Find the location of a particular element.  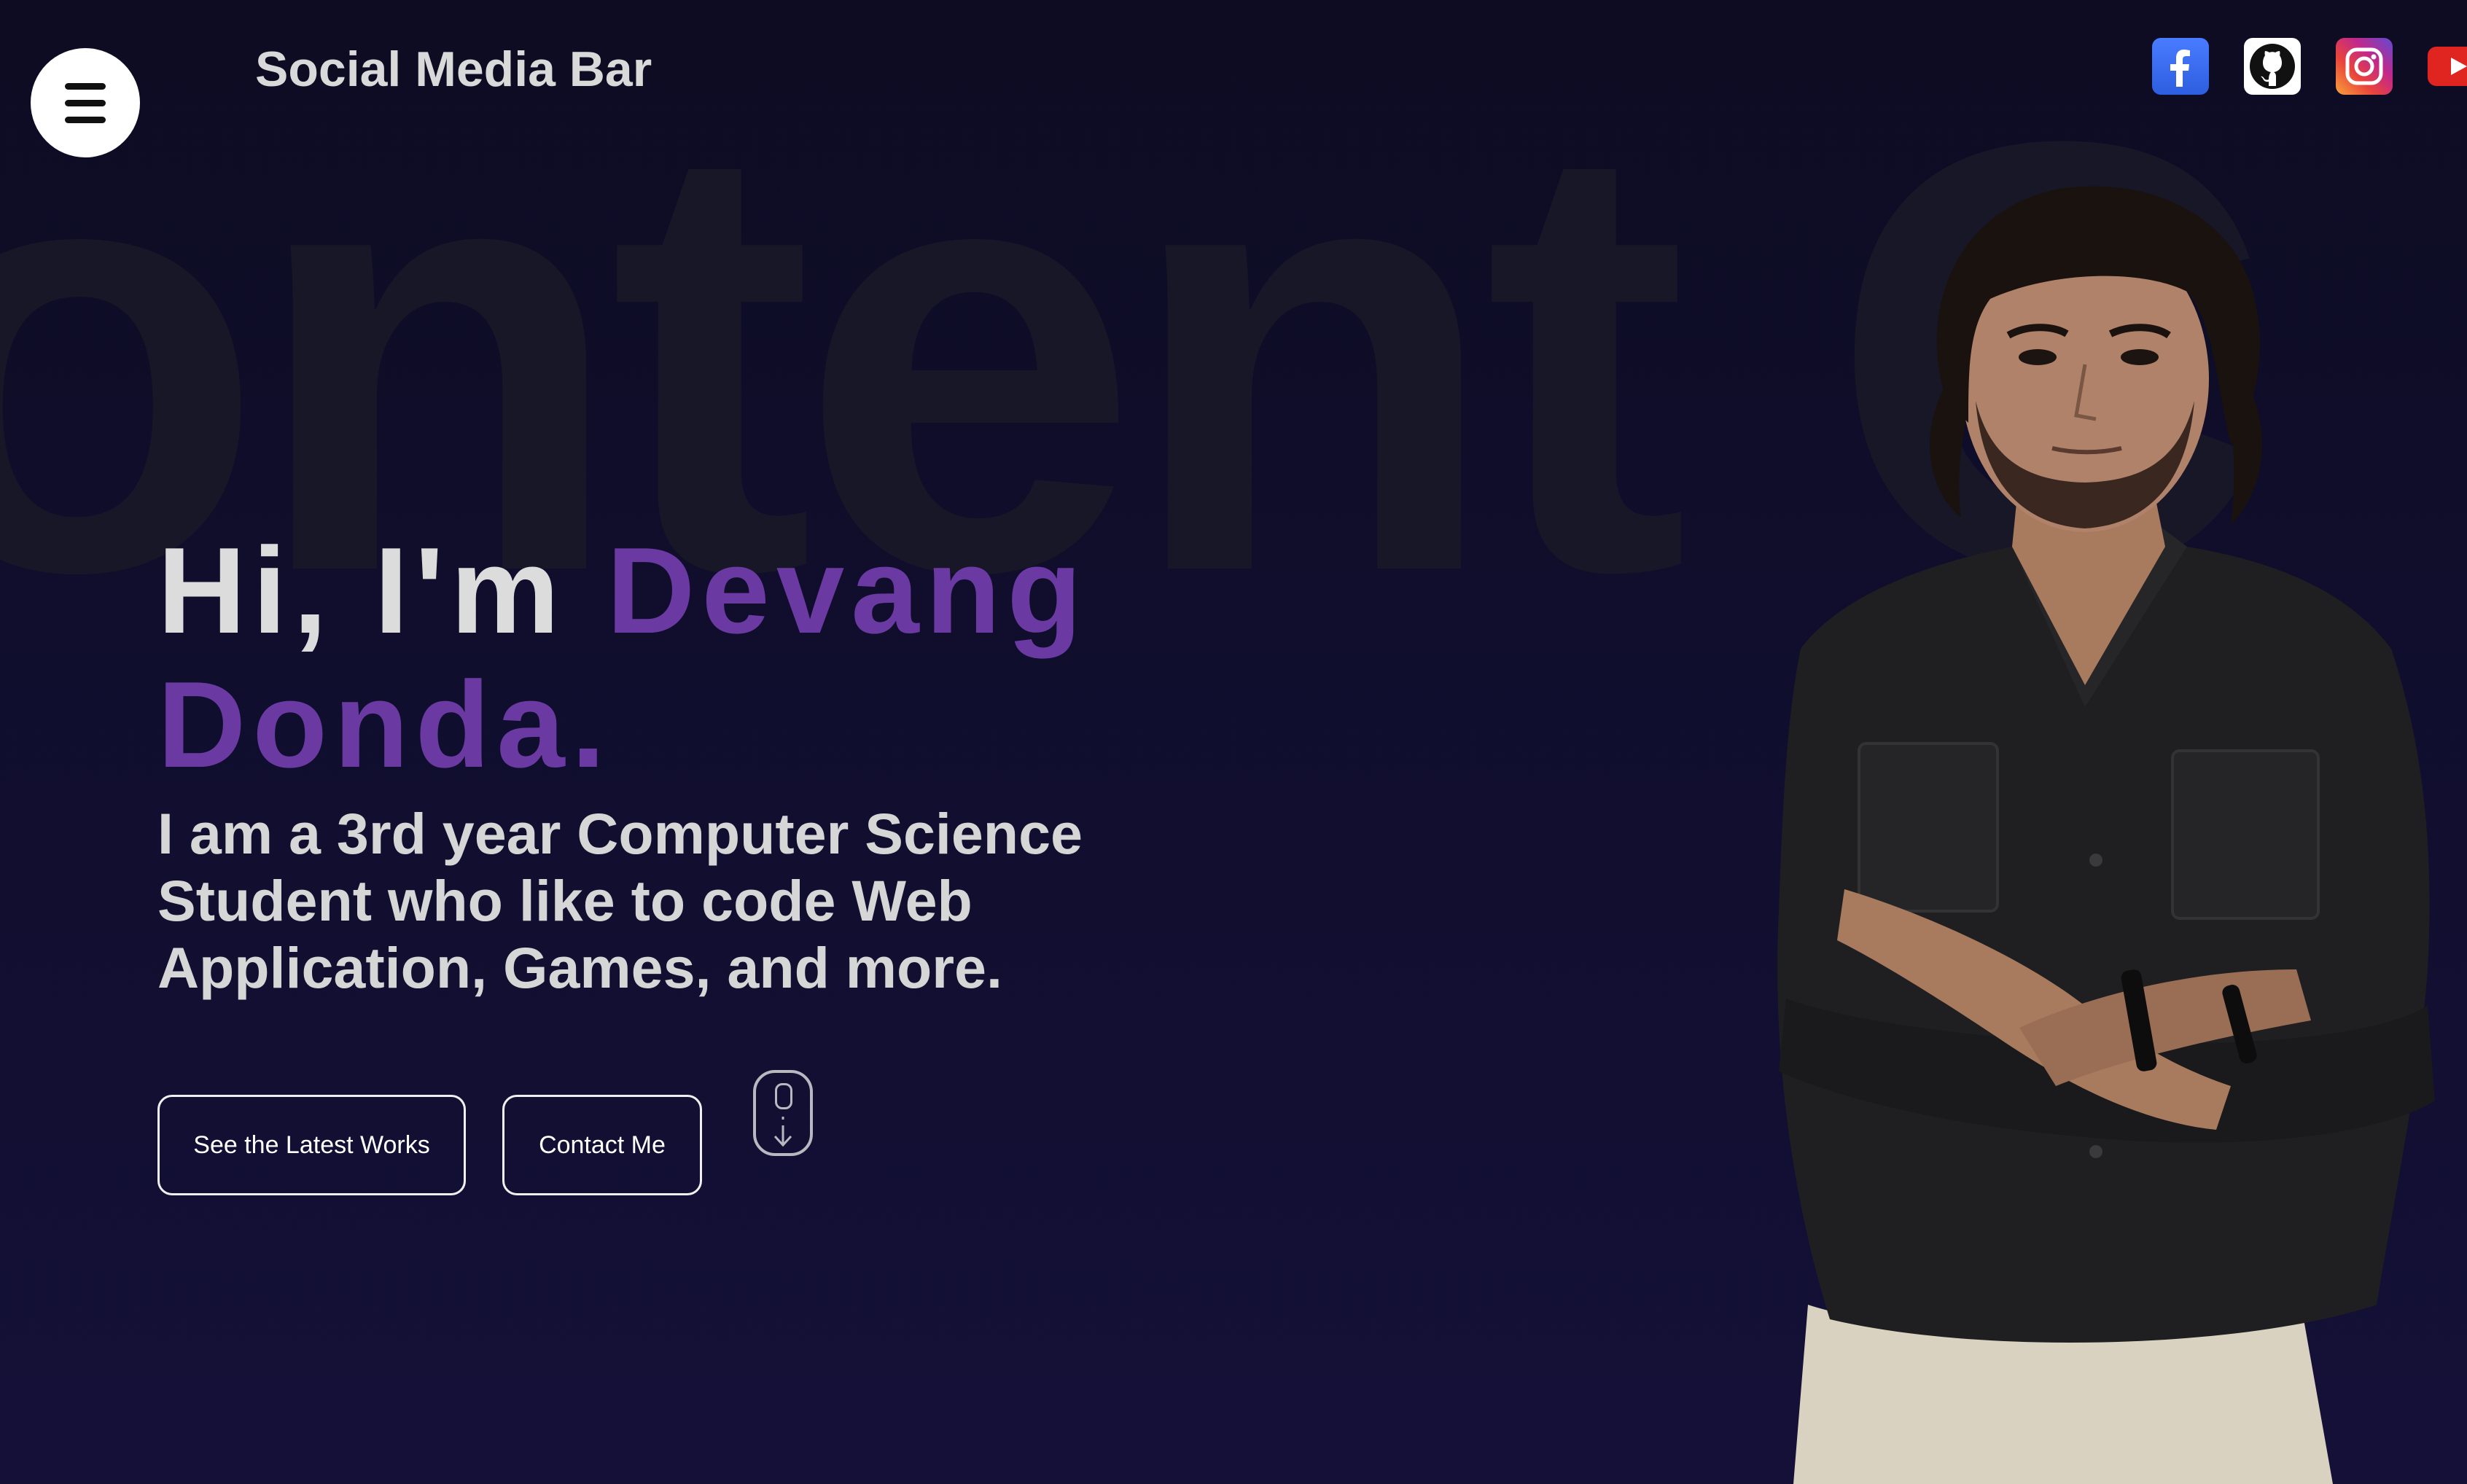

instagram-link is located at coordinates (2365, 66).